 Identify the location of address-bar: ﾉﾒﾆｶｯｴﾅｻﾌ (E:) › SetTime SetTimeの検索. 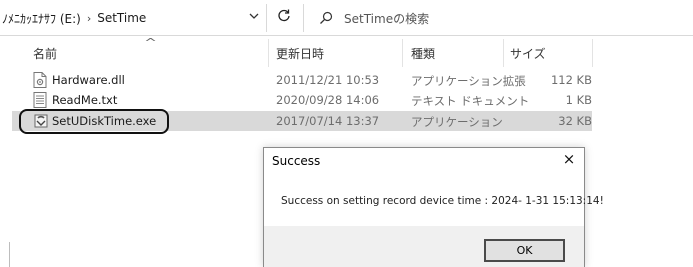
(346, 18).